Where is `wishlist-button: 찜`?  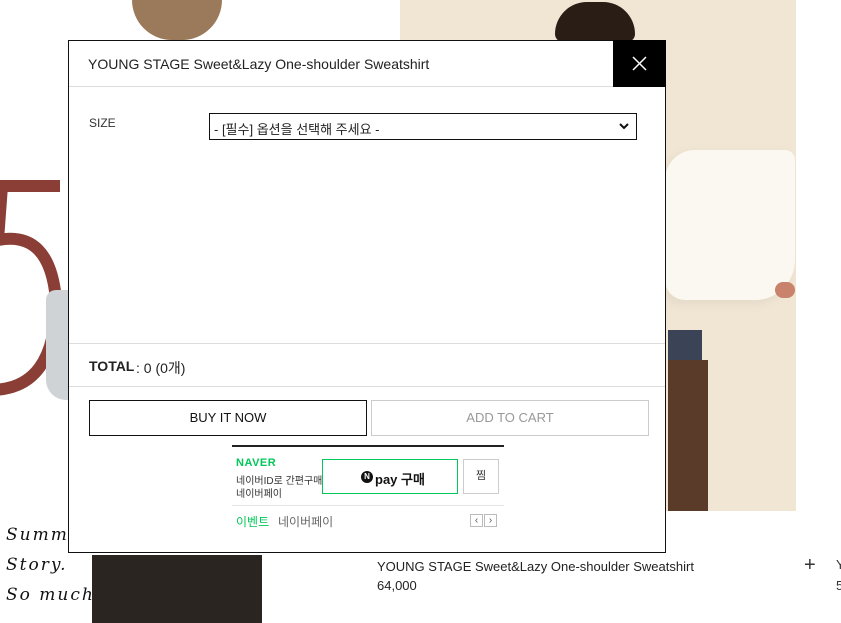 wishlist-button: 찜 is located at coordinates (481, 476).